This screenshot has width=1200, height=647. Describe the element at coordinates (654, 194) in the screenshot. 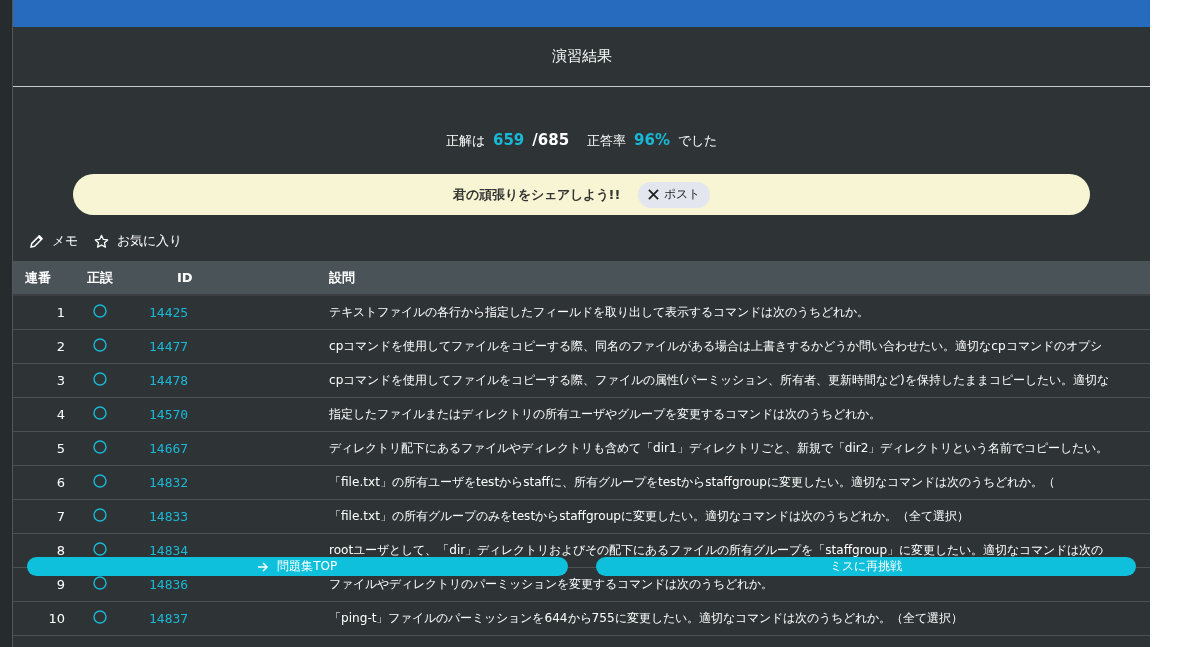

I see `x-logo-icon` at that location.